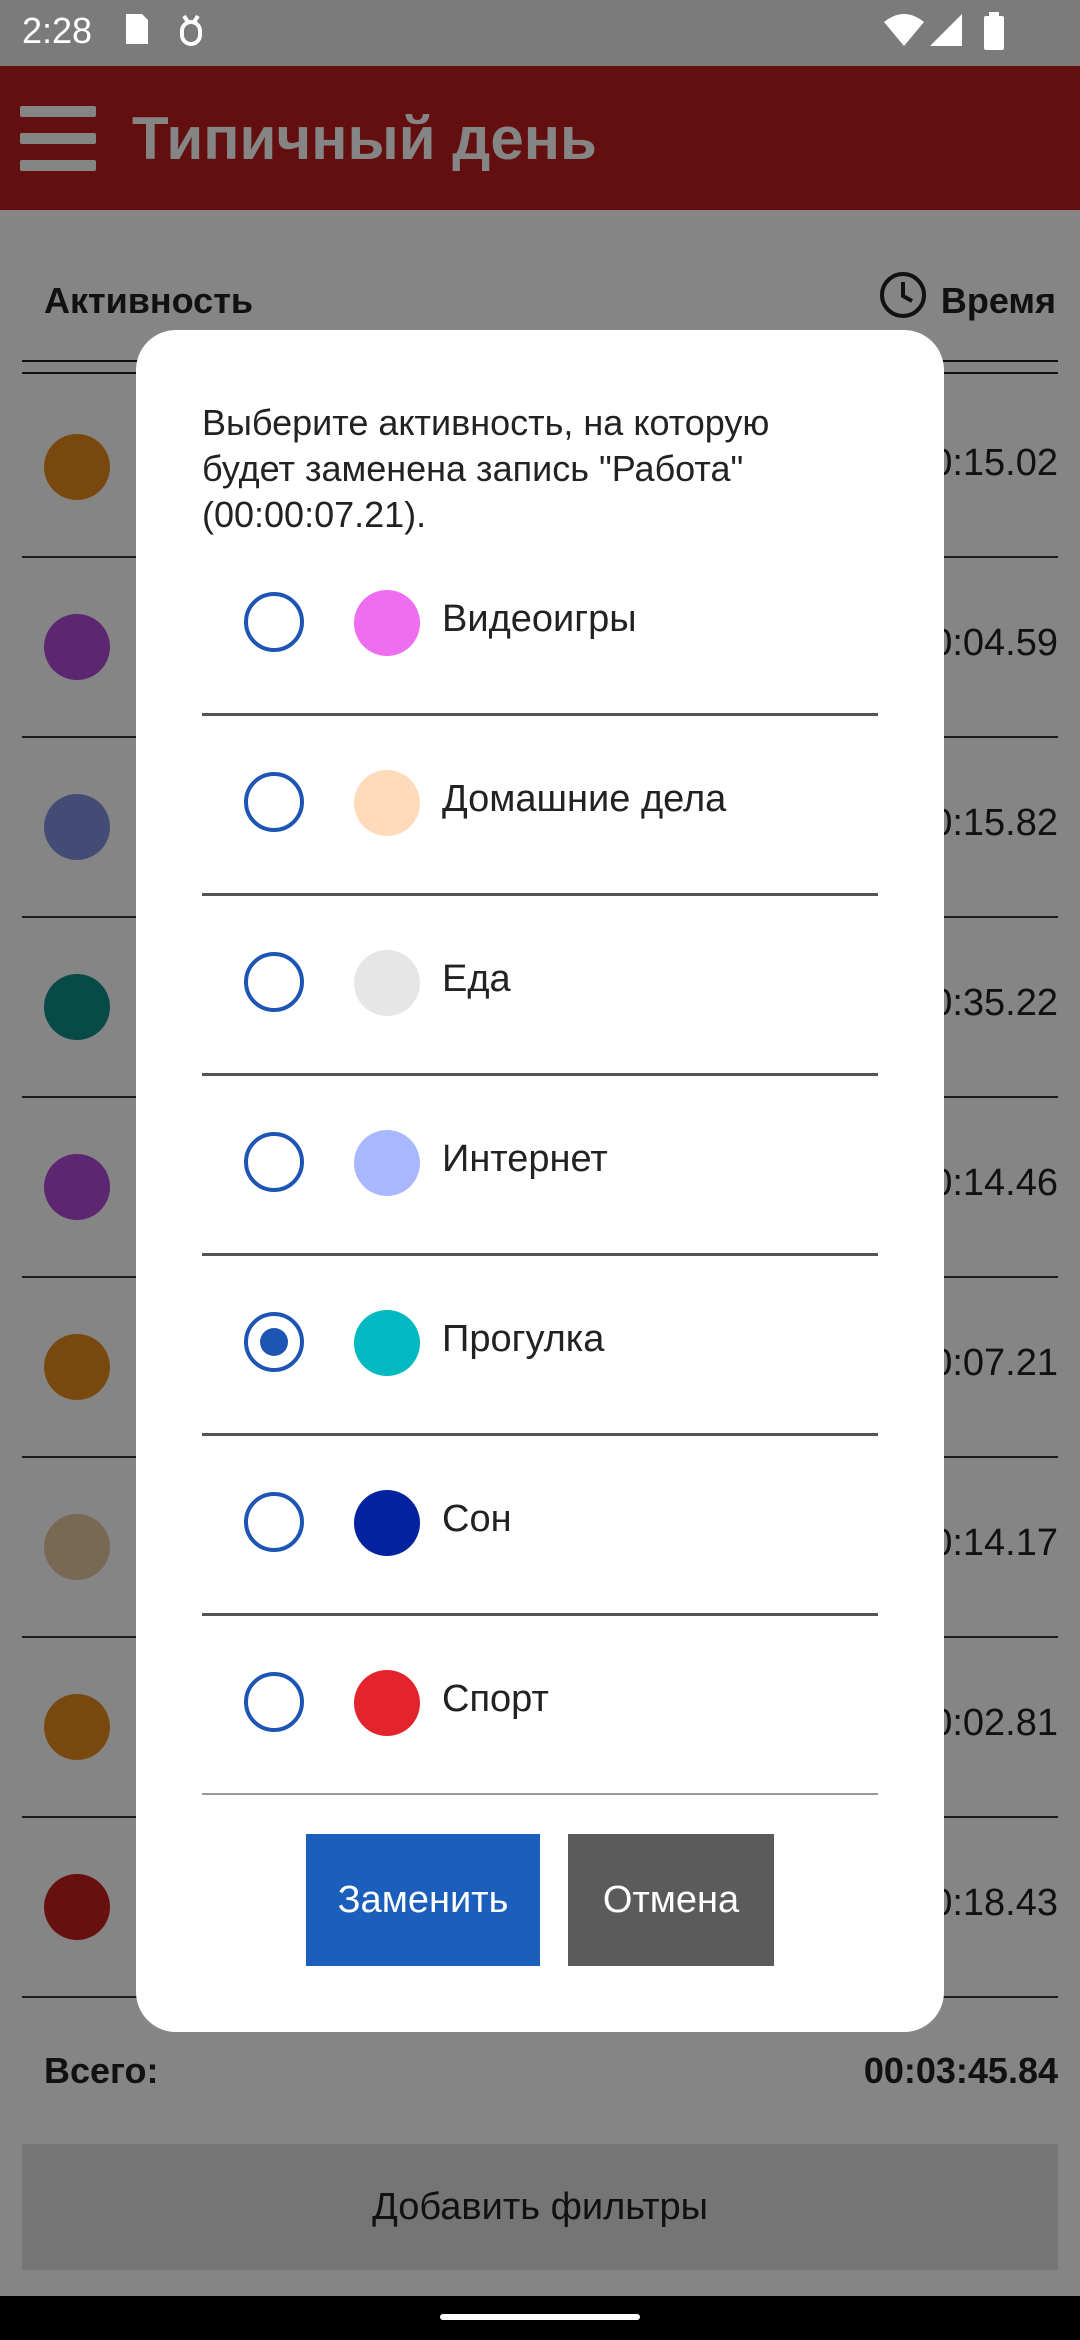 Image resolution: width=1080 pixels, height=2340 pixels. What do you see at coordinates (584, 799) in the screenshot?
I see `radio-option-label: Домашние дела` at bounding box center [584, 799].